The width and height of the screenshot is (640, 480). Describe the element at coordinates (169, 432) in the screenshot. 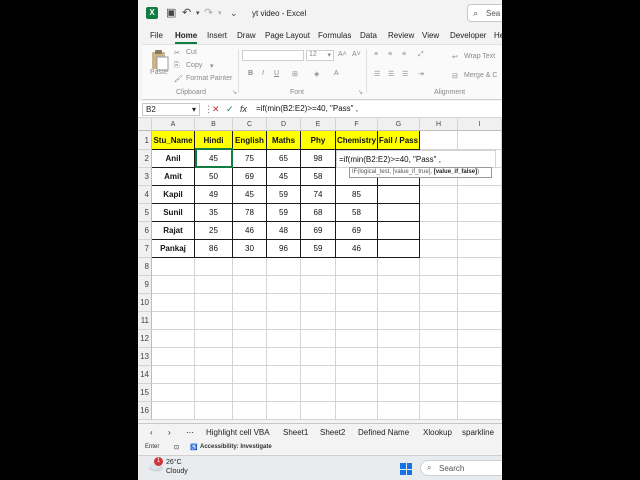

I see `scroll-right-icon: ›` at that location.